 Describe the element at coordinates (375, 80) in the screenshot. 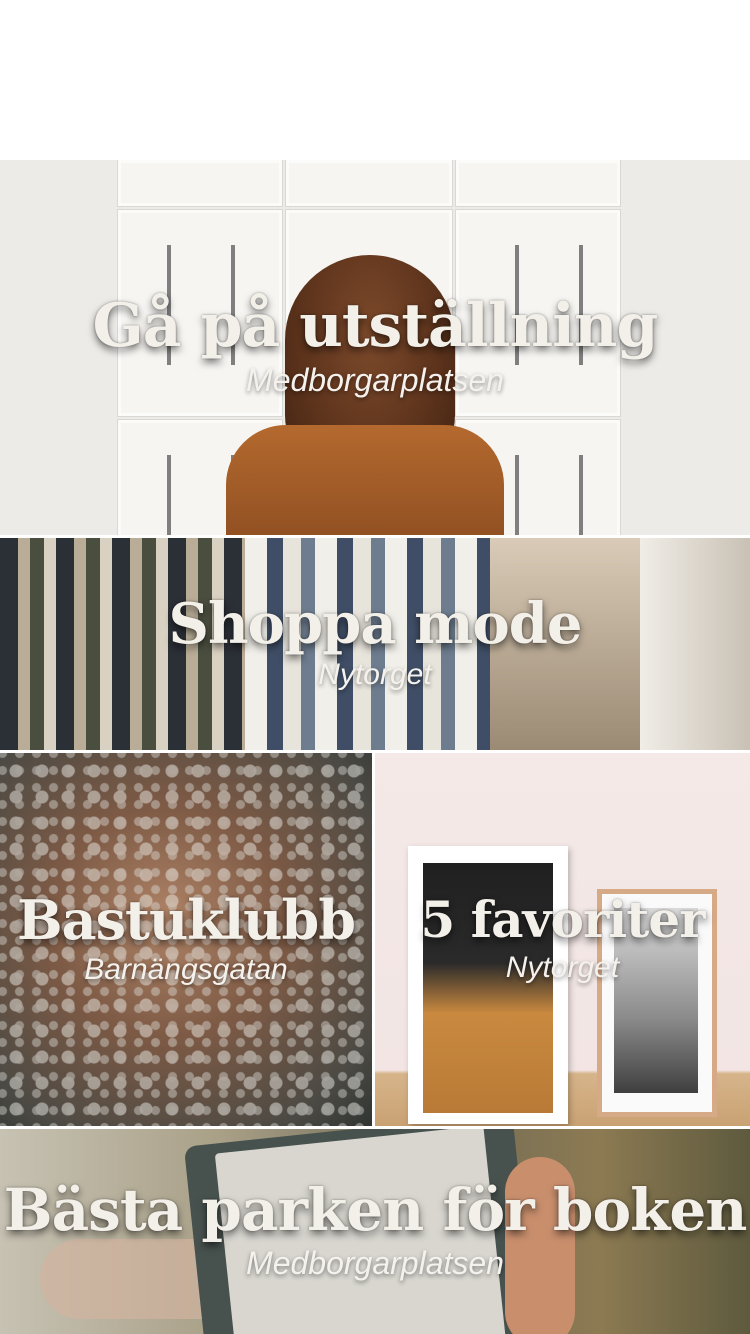

I see `top-header` at that location.